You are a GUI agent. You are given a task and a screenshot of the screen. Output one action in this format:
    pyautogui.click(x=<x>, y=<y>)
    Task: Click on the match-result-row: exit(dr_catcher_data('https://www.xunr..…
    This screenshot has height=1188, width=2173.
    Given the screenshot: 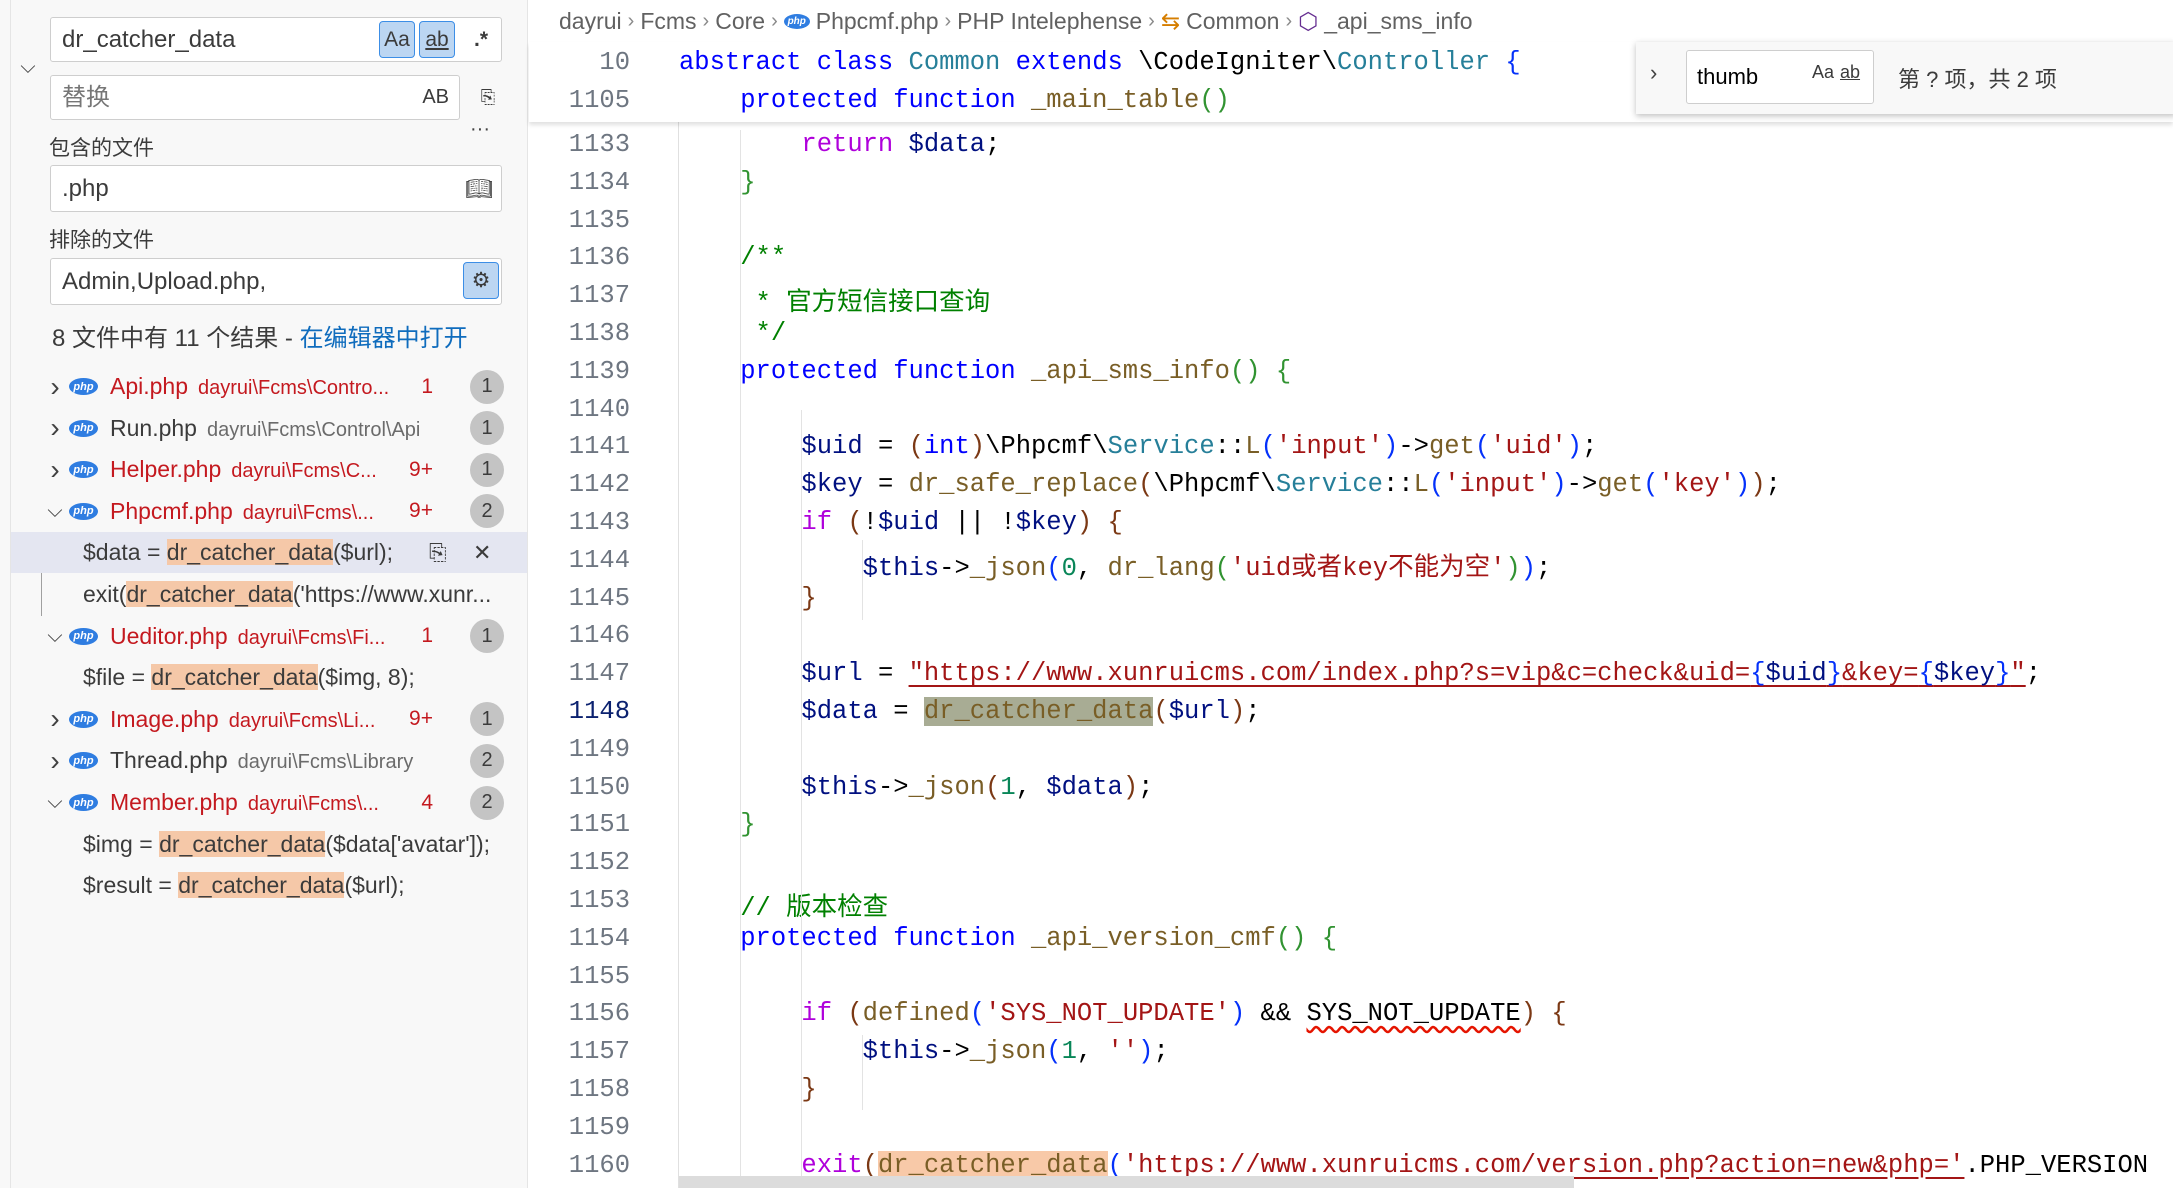 What is the action you would take?
    pyautogui.click(x=269, y=594)
    